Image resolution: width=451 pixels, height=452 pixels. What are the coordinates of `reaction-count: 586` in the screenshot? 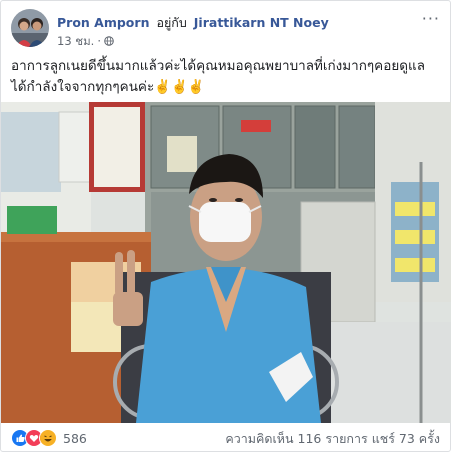 It's located at (75, 438).